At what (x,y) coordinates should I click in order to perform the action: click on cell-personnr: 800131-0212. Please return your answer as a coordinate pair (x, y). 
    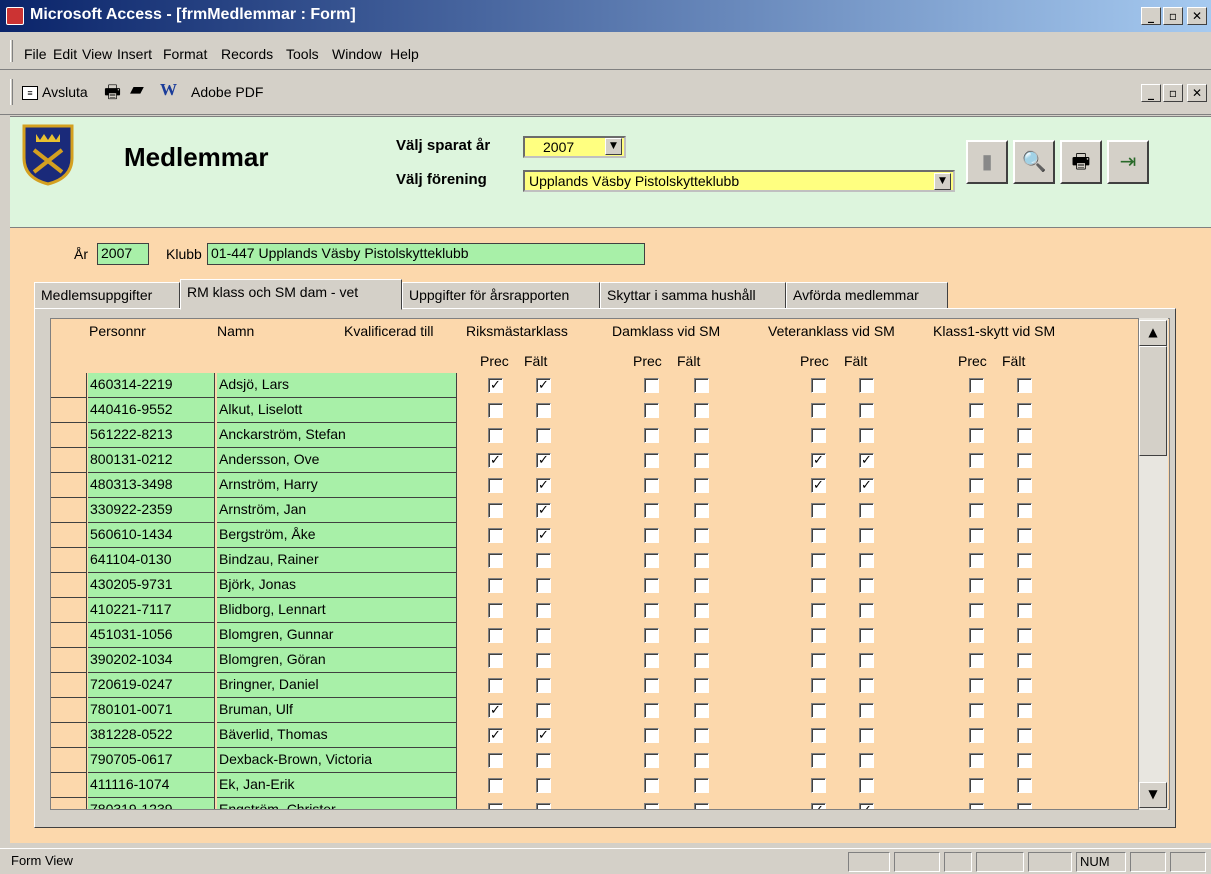
    Looking at the image, I should click on (151, 460).